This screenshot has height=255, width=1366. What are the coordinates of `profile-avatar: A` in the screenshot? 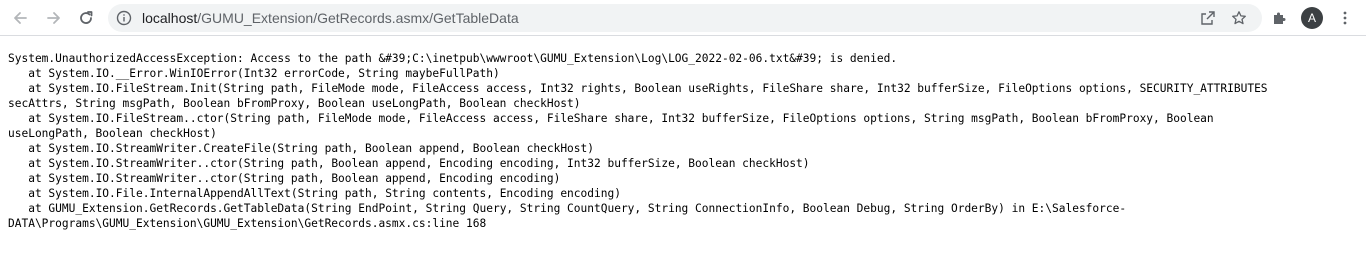 It's located at (1312, 18).